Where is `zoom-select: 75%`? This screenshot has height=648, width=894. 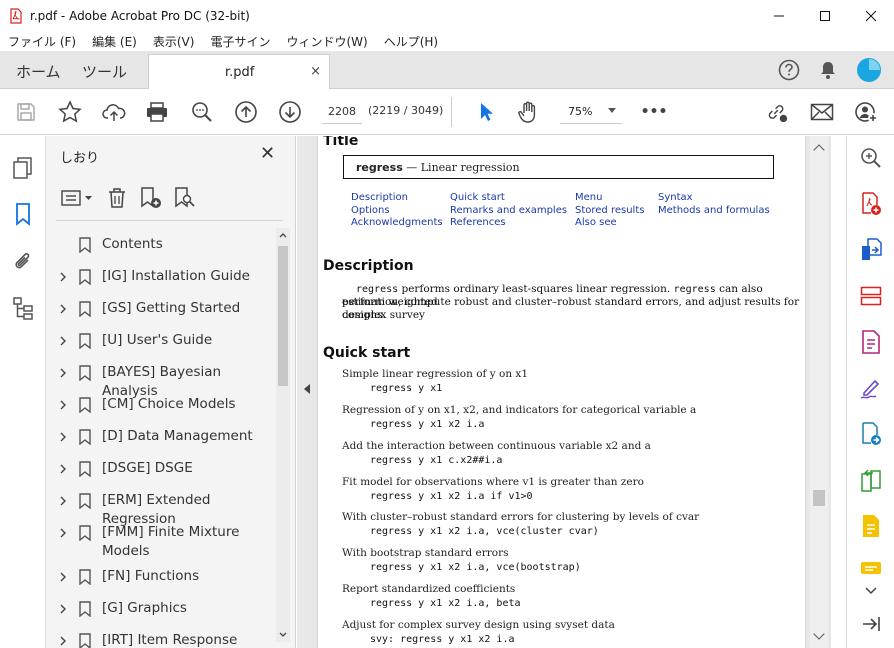 zoom-select: 75% is located at coordinates (591, 112).